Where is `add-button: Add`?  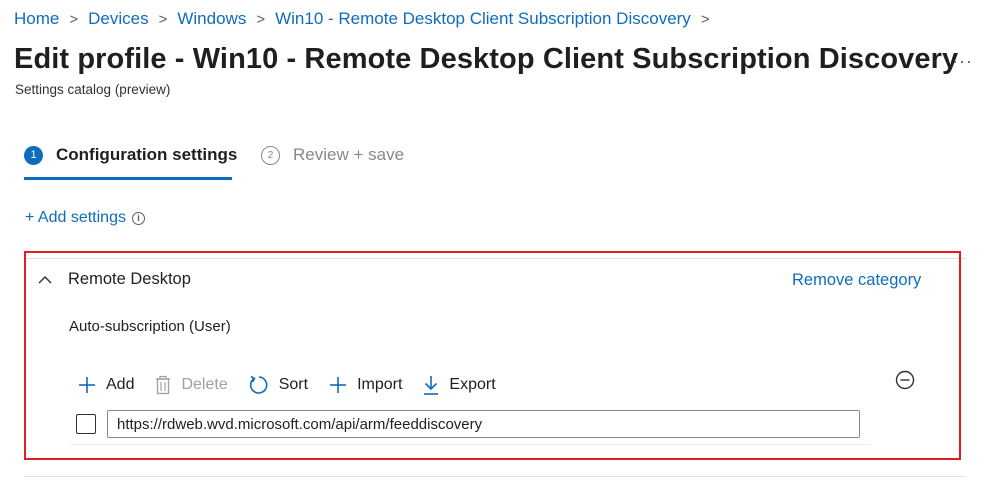 add-button: Add is located at coordinates (105, 385).